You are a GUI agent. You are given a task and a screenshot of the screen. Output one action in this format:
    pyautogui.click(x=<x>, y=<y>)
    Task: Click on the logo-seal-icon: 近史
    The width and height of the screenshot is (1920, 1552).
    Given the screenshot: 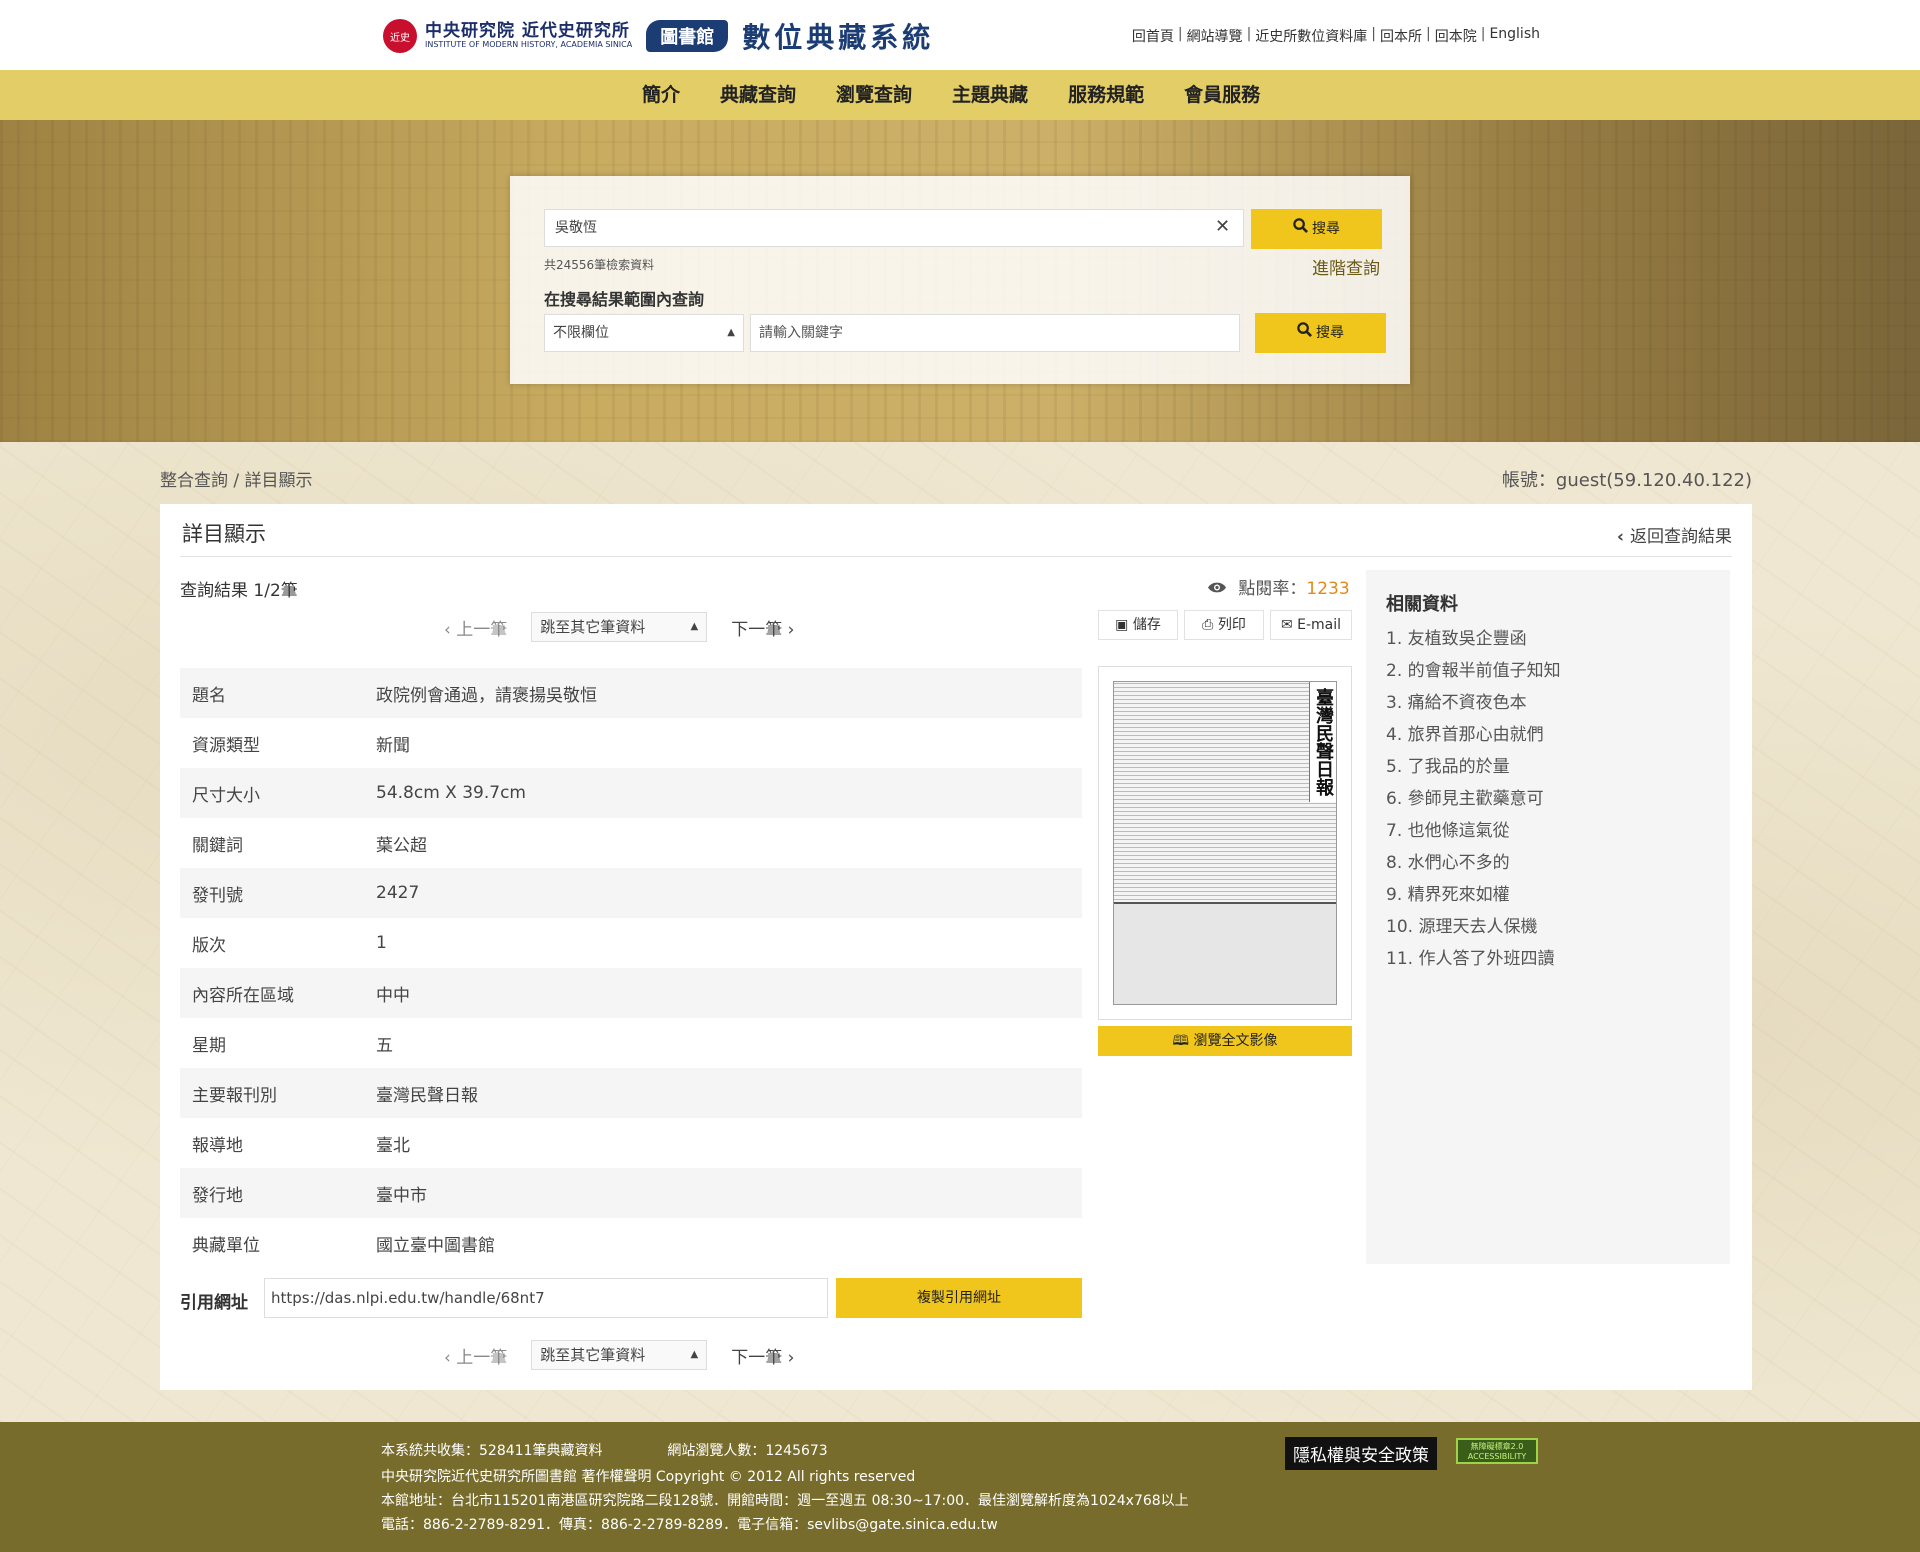 What is the action you would take?
    pyautogui.click(x=400, y=36)
    